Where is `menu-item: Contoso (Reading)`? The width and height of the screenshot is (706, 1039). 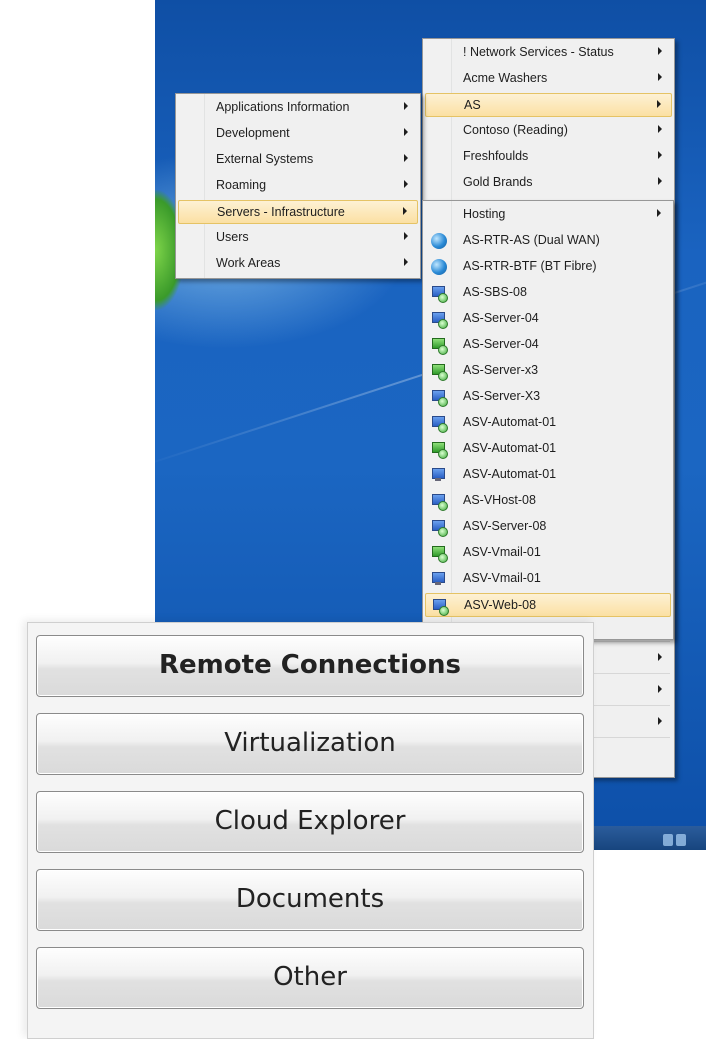
menu-item: Contoso (Reading) is located at coordinates (548, 131).